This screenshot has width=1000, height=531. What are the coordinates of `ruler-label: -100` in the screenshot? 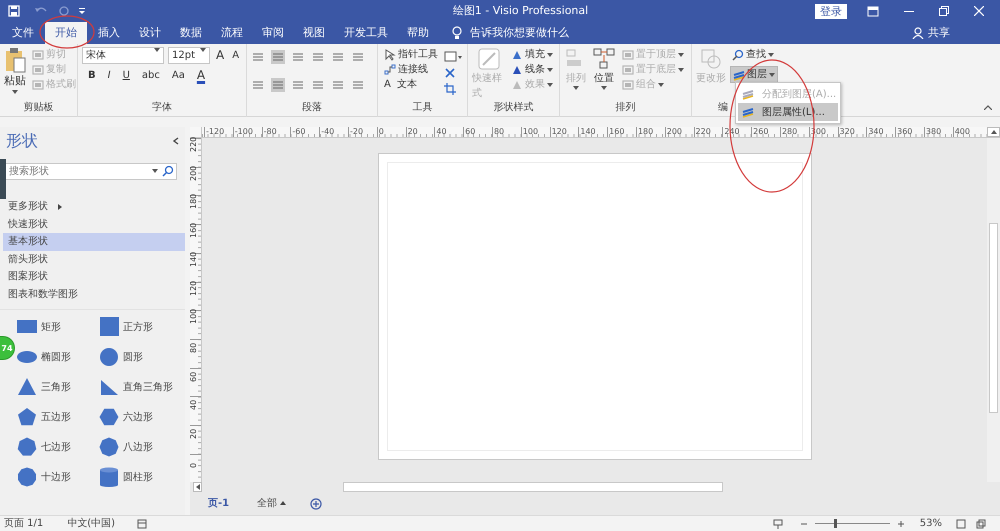 It's located at (243, 131).